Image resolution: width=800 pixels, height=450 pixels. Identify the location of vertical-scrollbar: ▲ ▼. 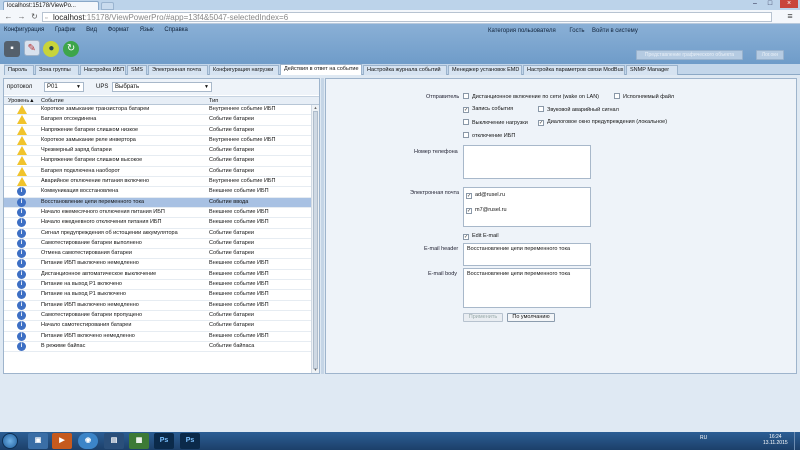
(315, 239).